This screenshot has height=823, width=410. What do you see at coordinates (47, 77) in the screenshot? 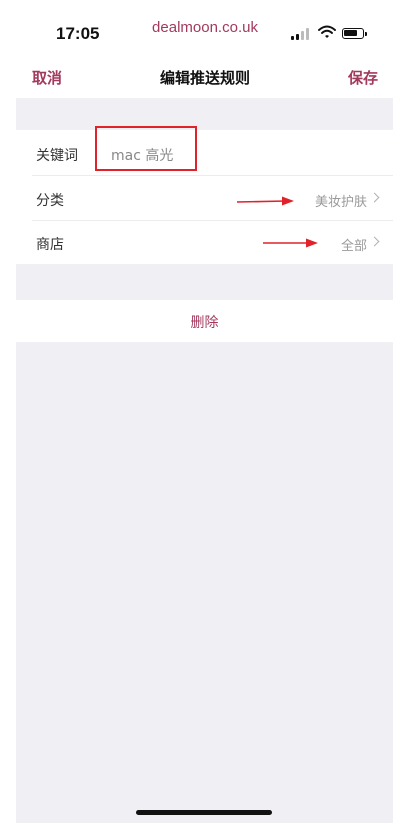
I see `cancel-button: 取消` at bounding box center [47, 77].